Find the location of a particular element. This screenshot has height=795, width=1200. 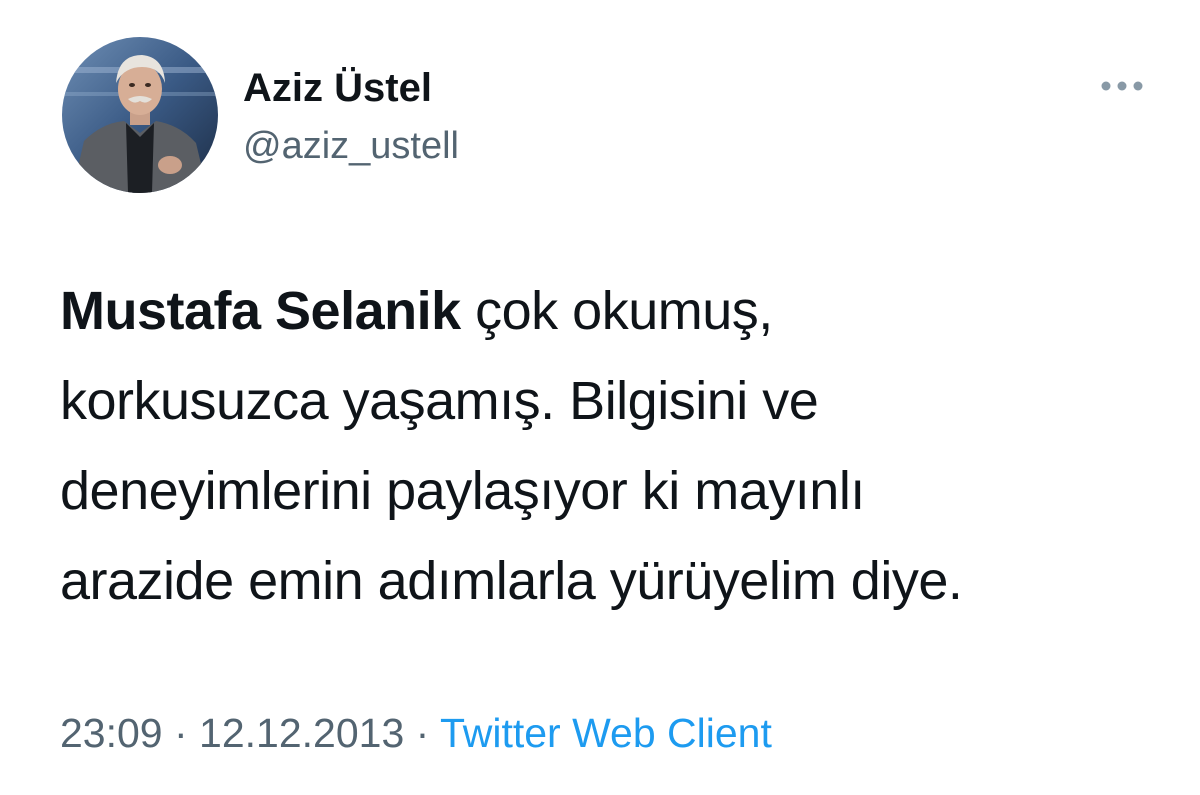

tweet-text-line-3: deneyimlerini paylaşıyor ki mayınlı is located at coordinates (462, 491).